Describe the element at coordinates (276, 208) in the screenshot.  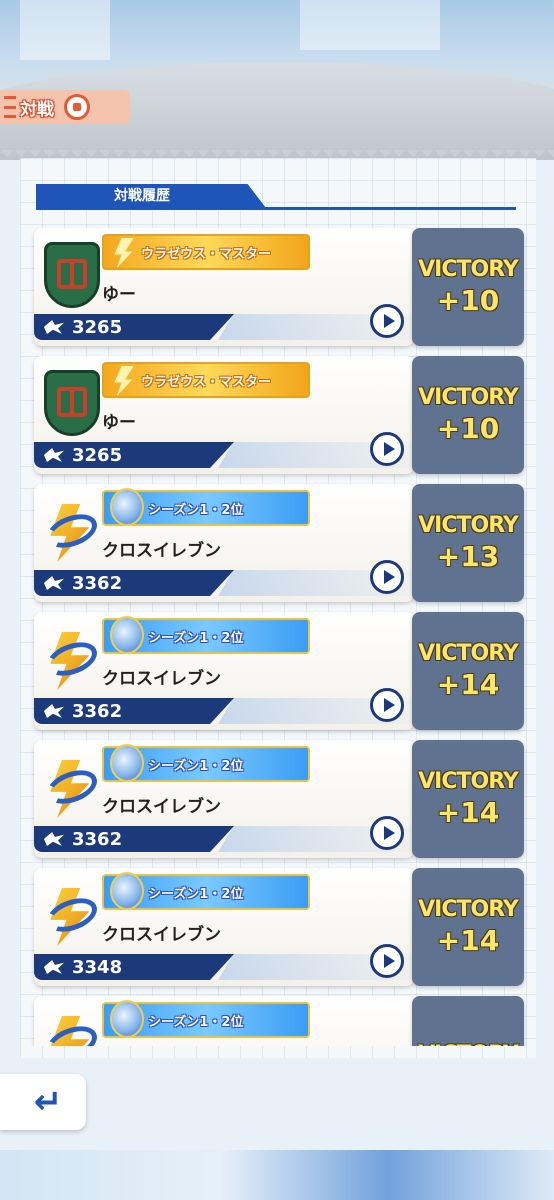
I see `section-underline` at that location.